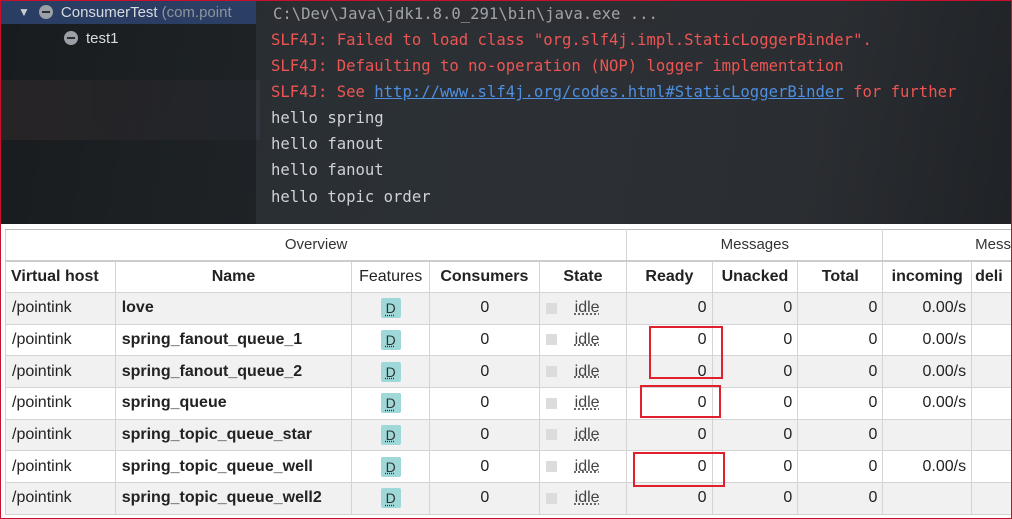 The width and height of the screenshot is (1012, 519). I want to click on tree-item-consumer-test: ▼ ConsumerTest (com.point, so click(128, 12).